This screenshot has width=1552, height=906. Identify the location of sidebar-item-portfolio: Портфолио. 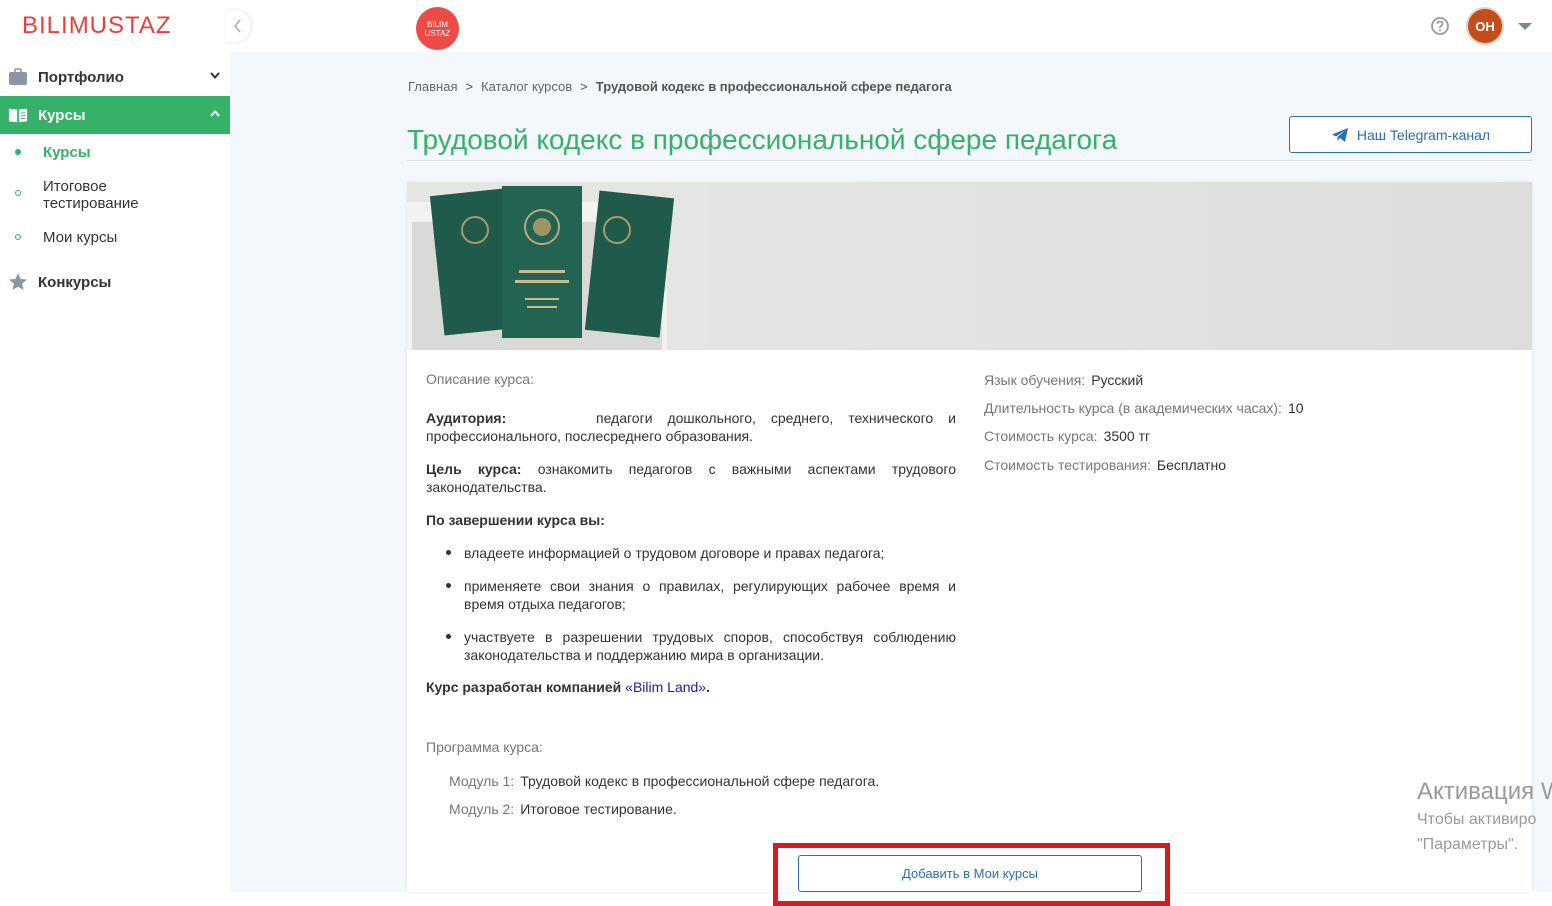
(115, 77).